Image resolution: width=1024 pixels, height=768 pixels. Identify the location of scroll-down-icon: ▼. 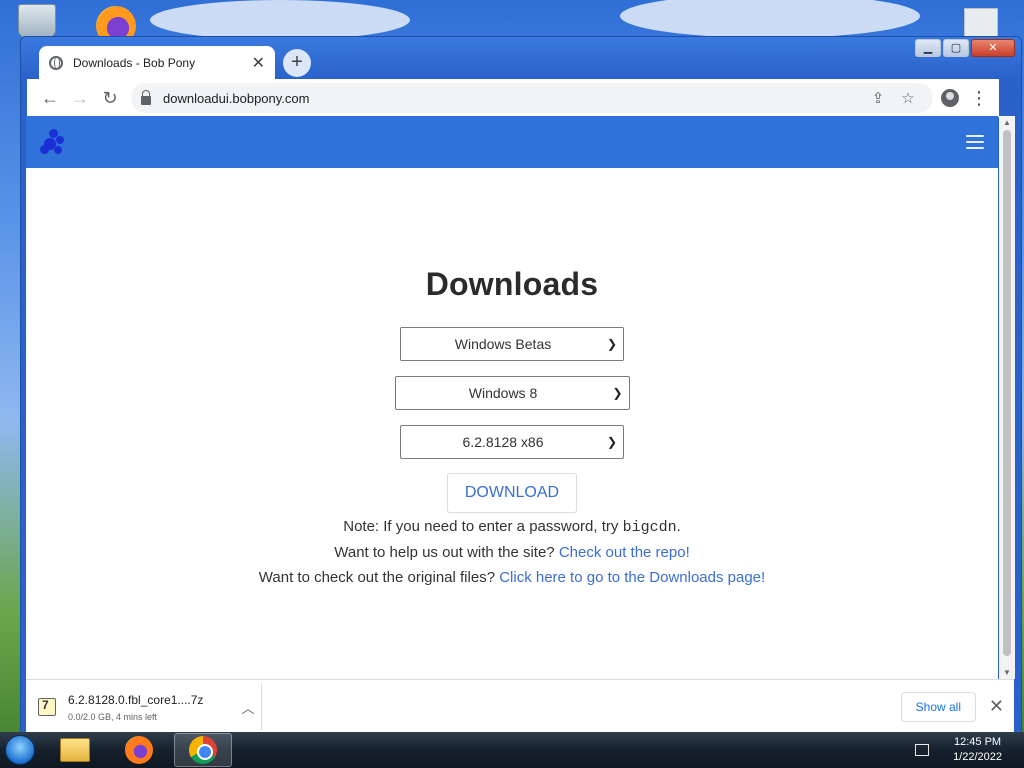
(1007, 672).